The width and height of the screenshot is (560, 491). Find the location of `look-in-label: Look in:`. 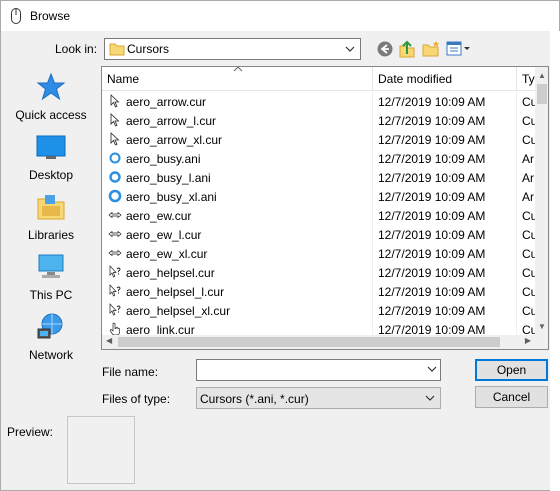

look-in-label: Look in: is located at coordinates (76, 49).